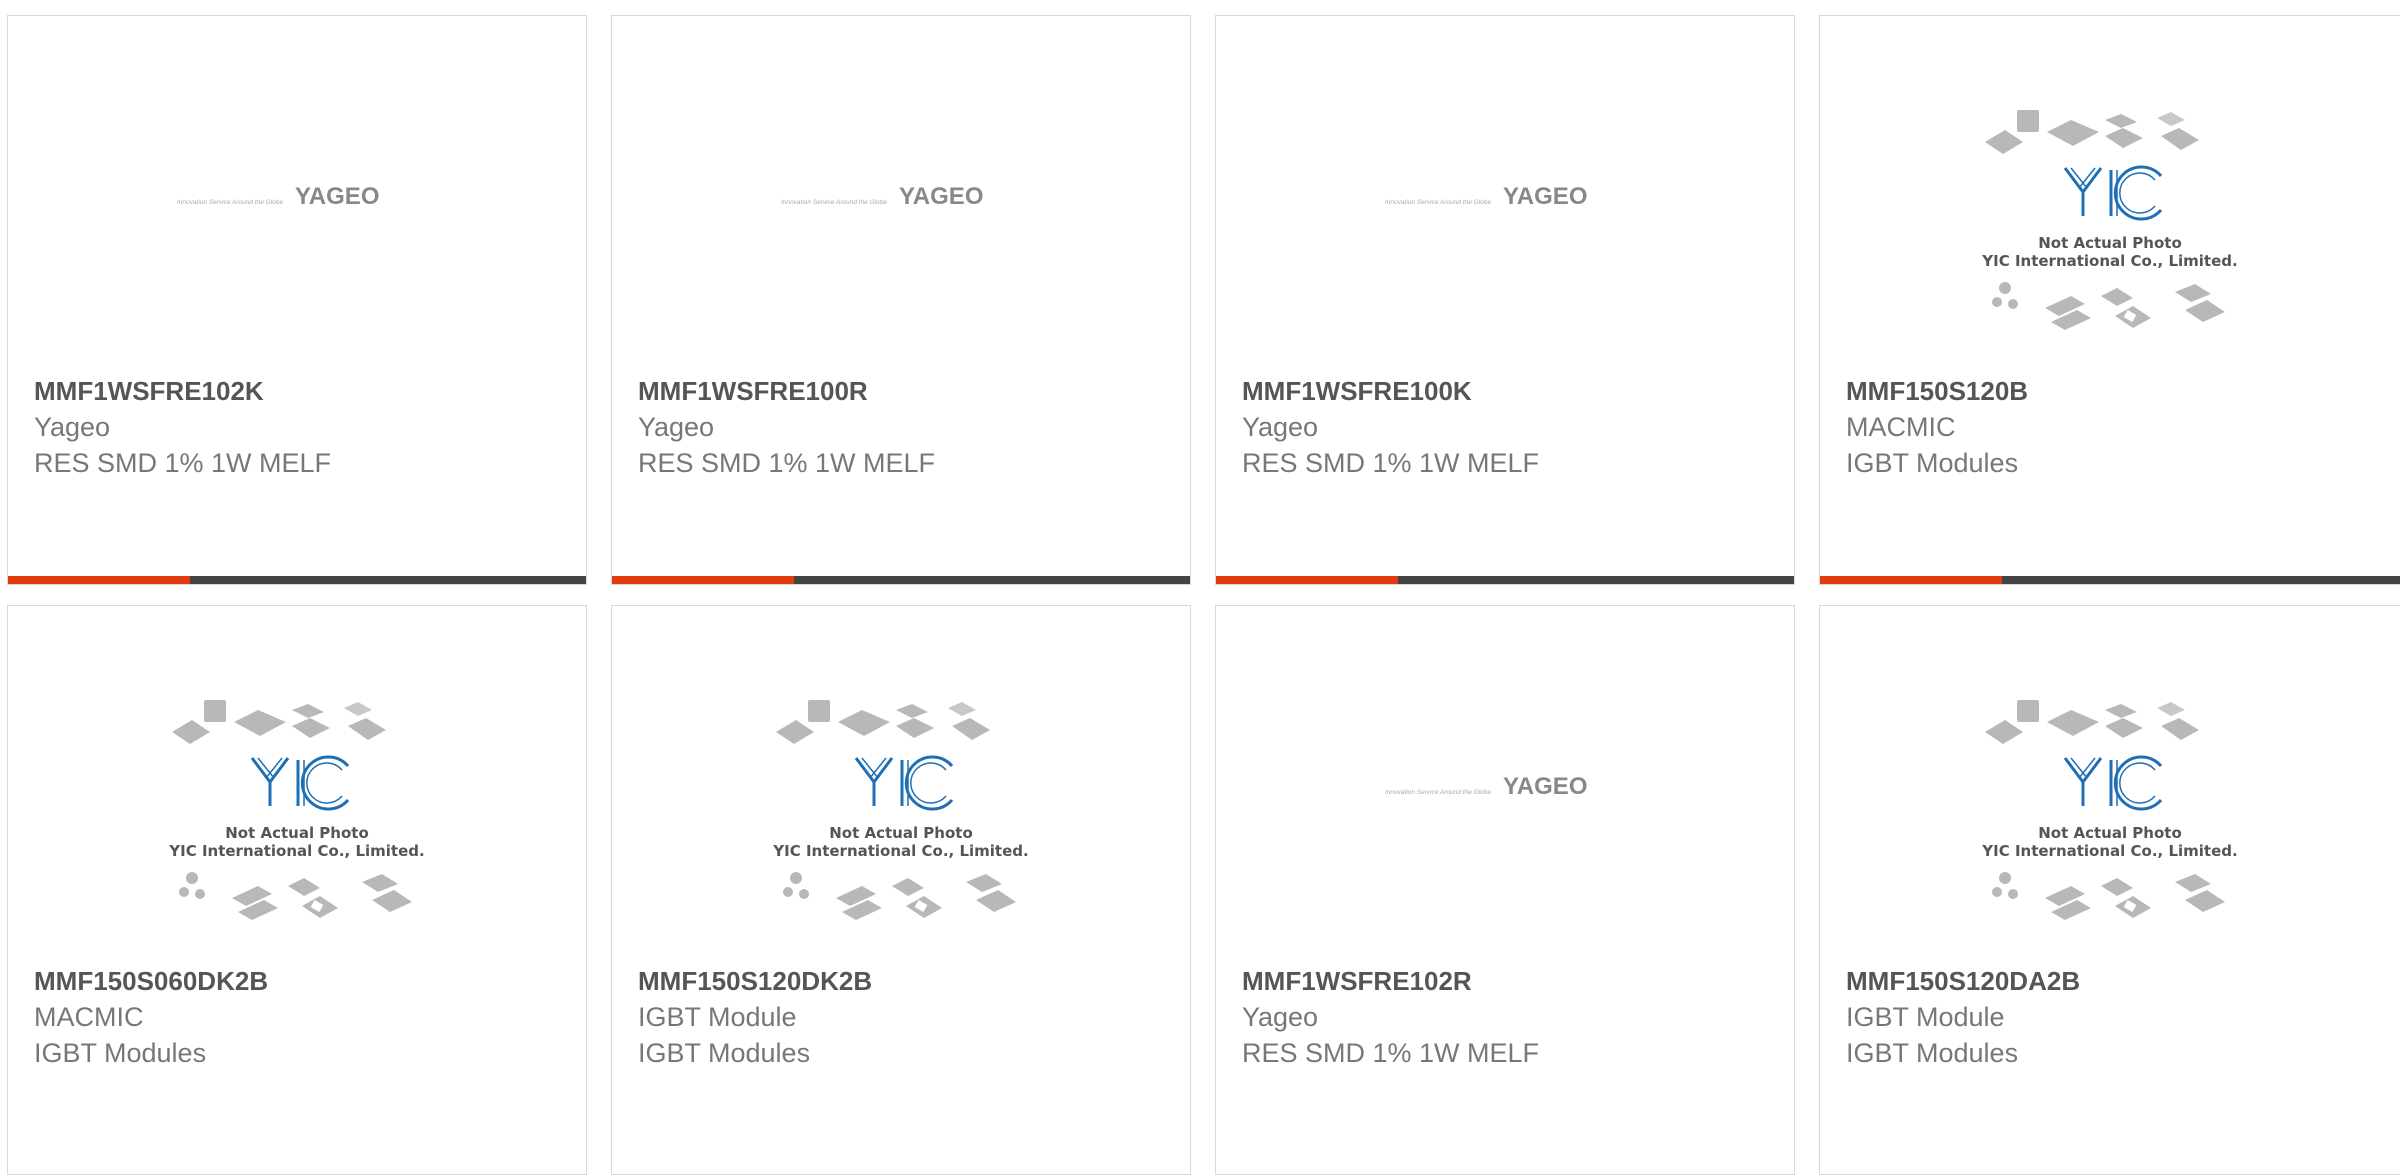  Describe the element at coordinates (755, 981) in the screenshot. I see `part-number: MMF150S120DK2B` at that location.